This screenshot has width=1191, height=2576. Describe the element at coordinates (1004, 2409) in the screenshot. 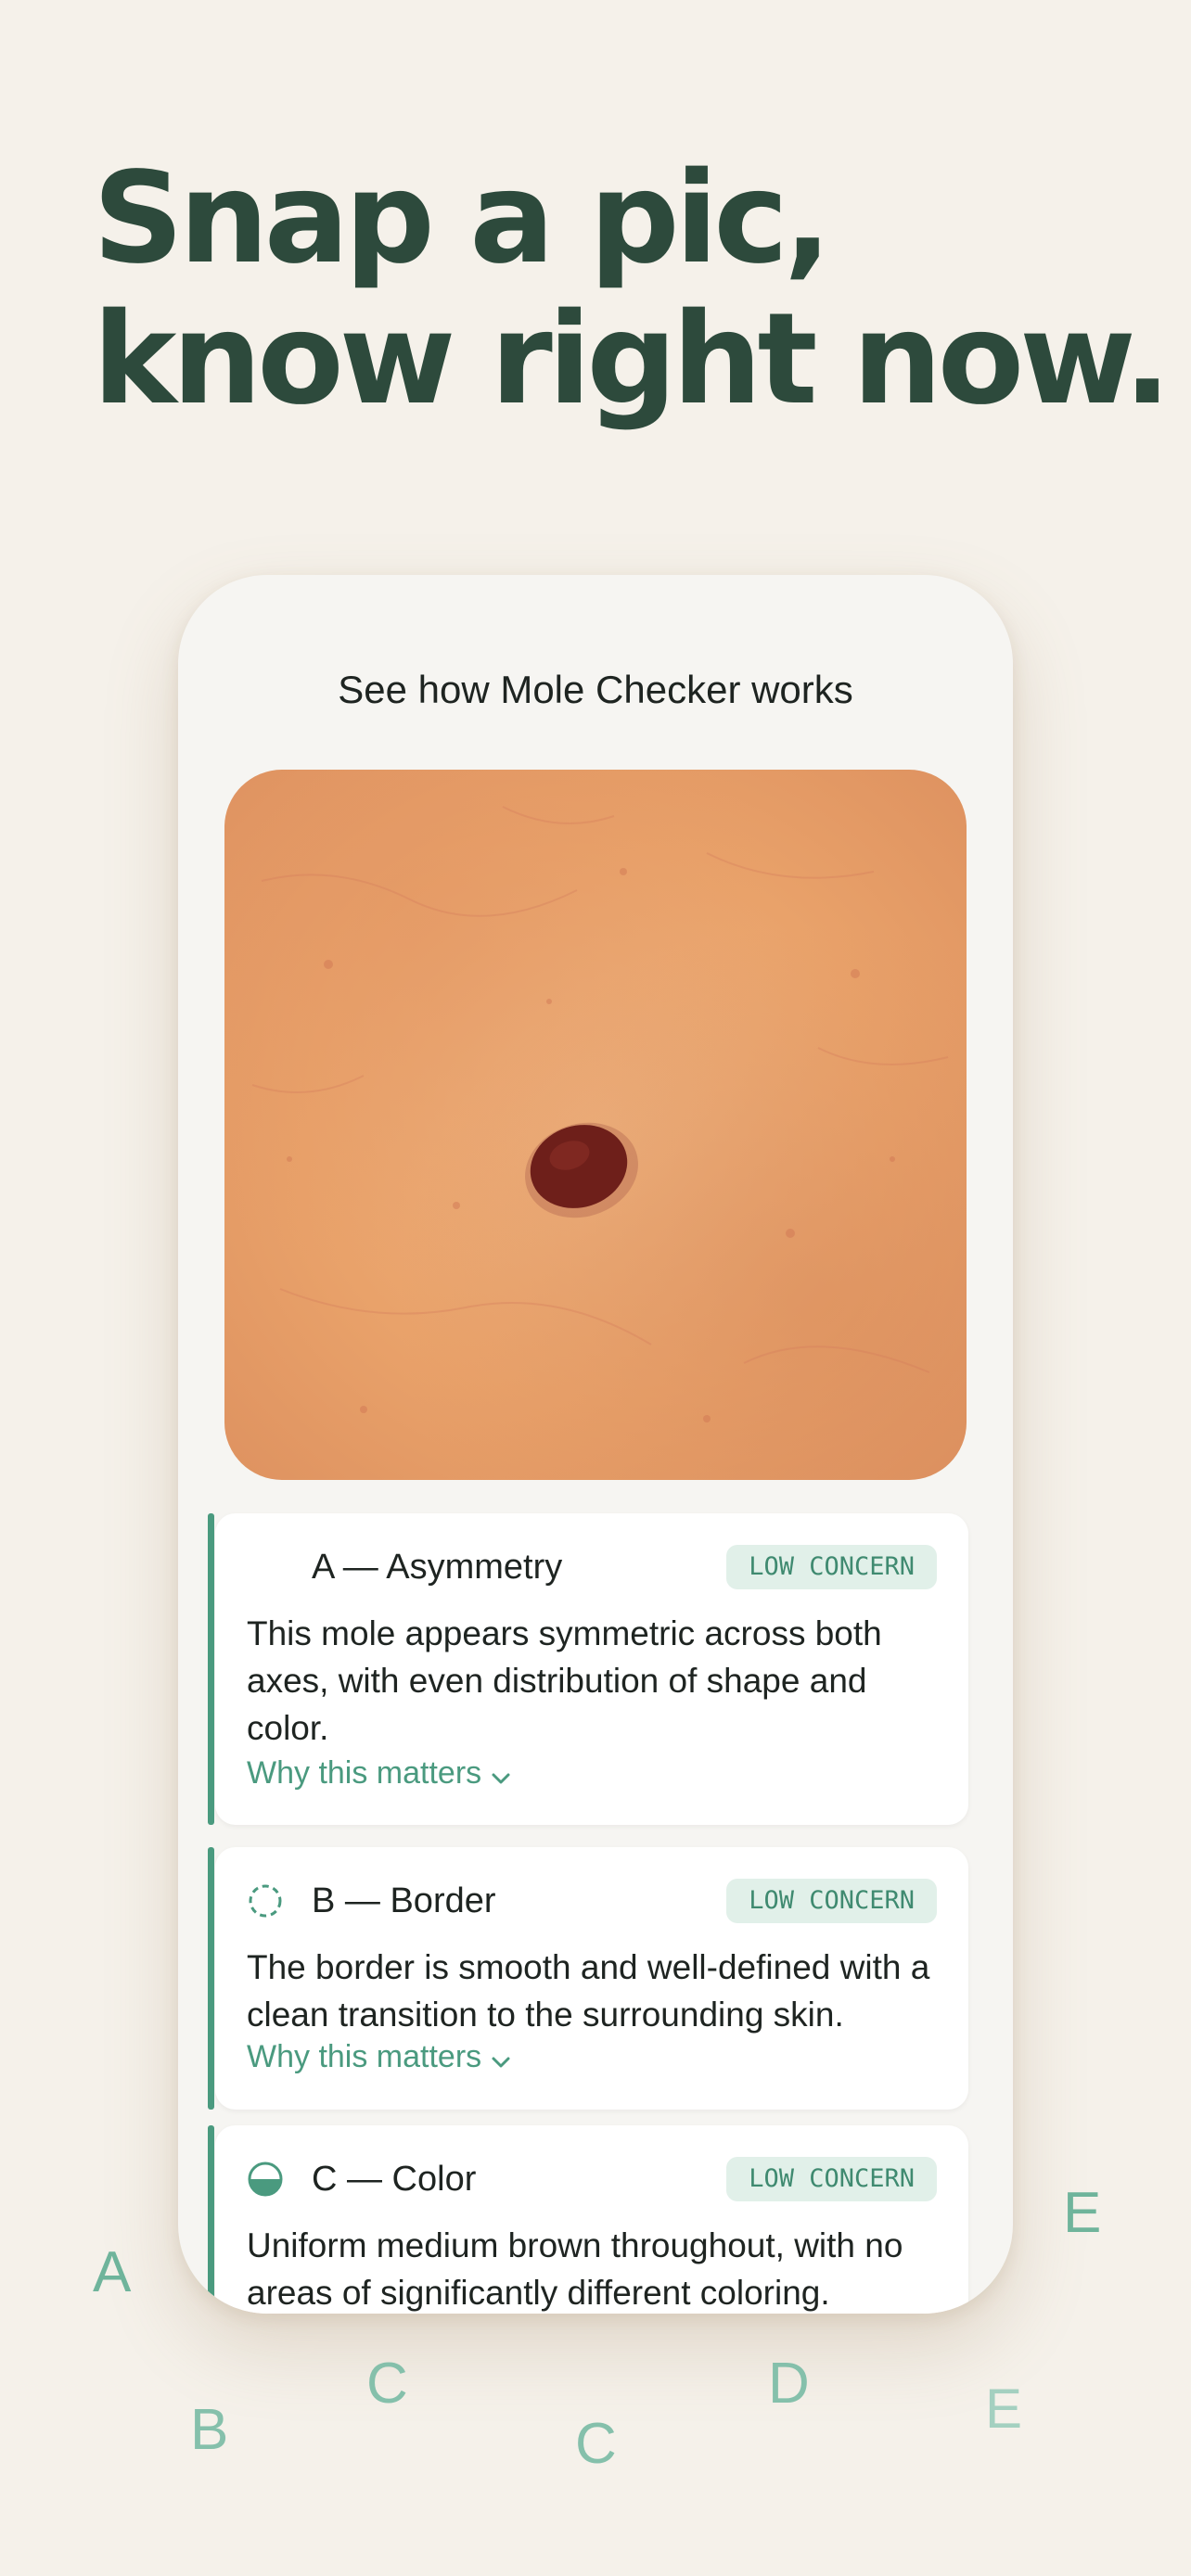

I see `decor-letter-e-2: E` at that location.